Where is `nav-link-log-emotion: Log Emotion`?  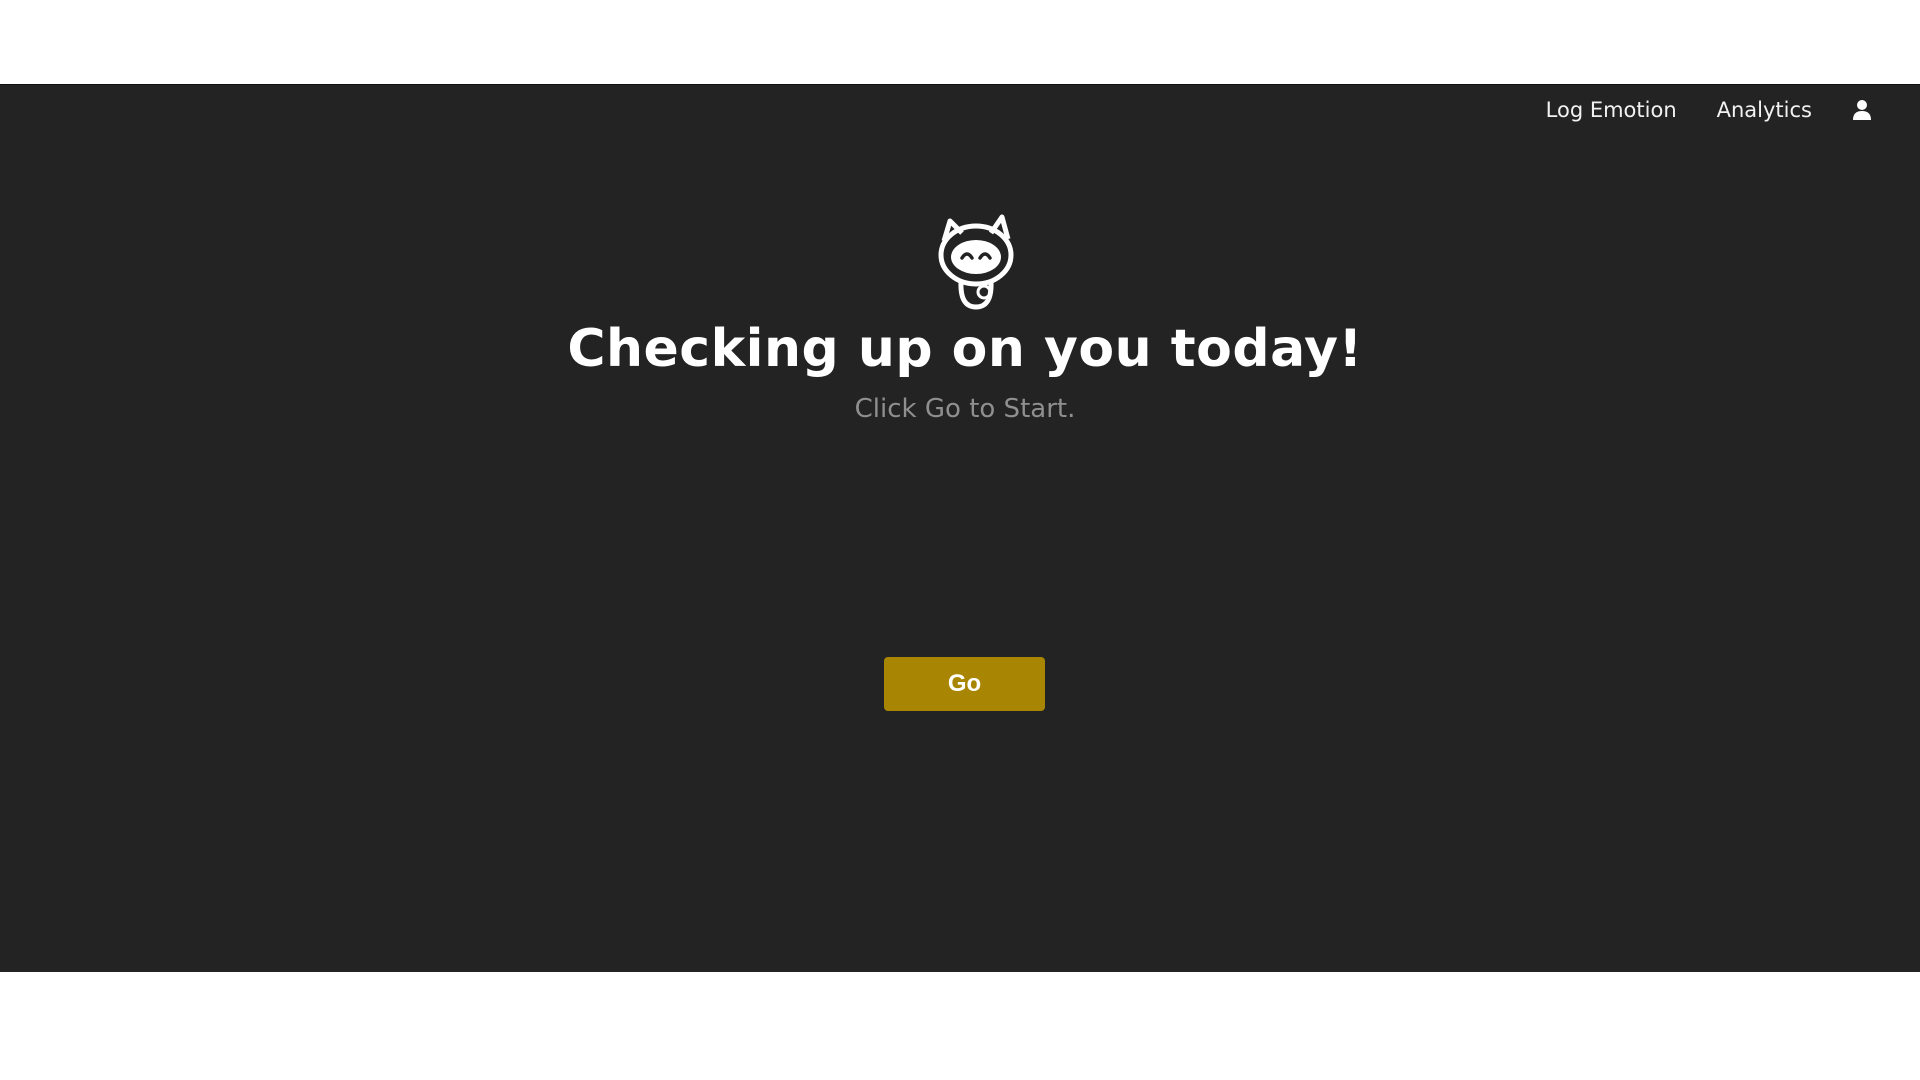 nav-link-log-emotion: Log Emotion is located at coordinates (1611, 110).